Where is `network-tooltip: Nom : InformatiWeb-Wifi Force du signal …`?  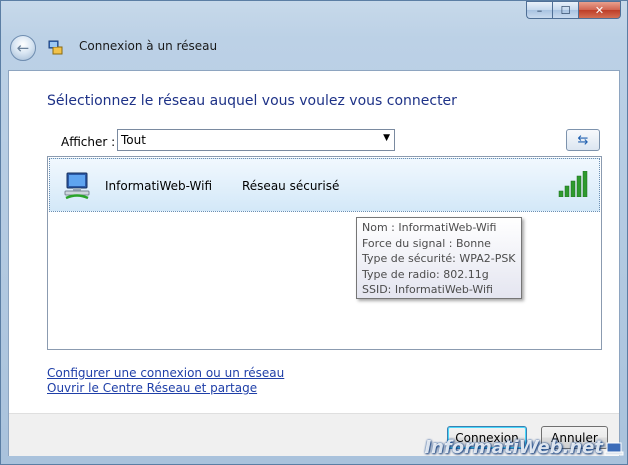 network-tooltip: Nom : InformatiWeb-Wifi Force du signal … is located at coordinates (439, 258).